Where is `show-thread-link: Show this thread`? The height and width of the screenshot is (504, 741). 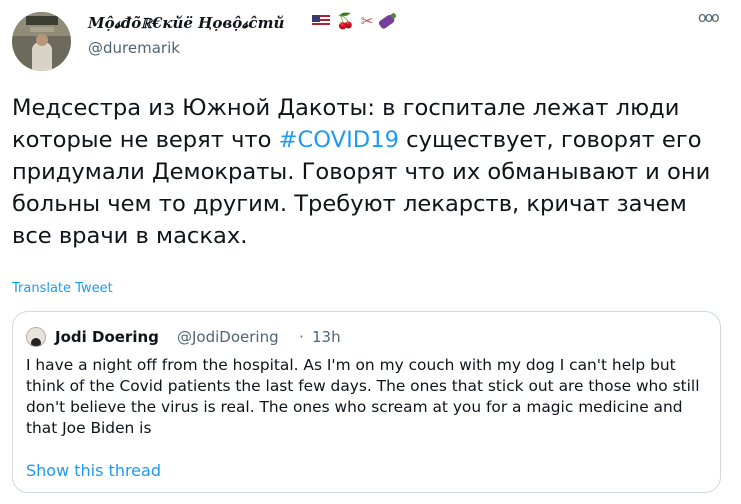
show-thread-link: Show this thread is located at coordinates (93, 470).